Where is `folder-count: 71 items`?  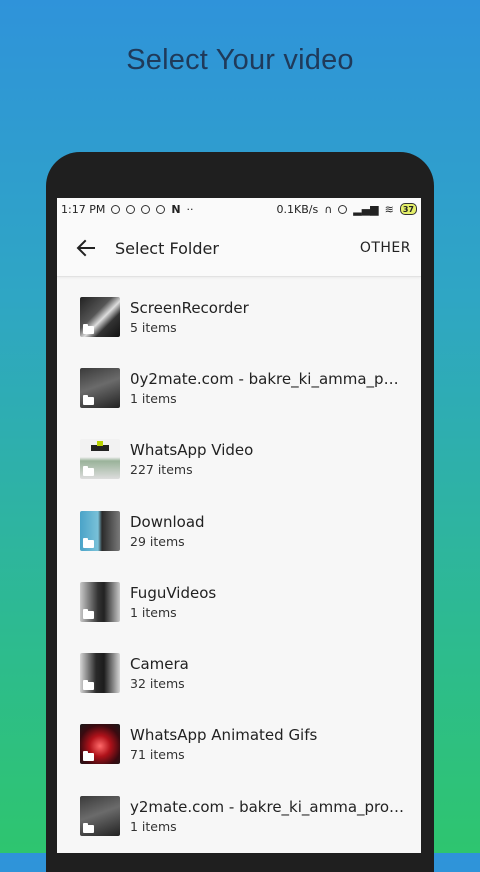
folder-count: 71 items is located at coordinates (157, 755).